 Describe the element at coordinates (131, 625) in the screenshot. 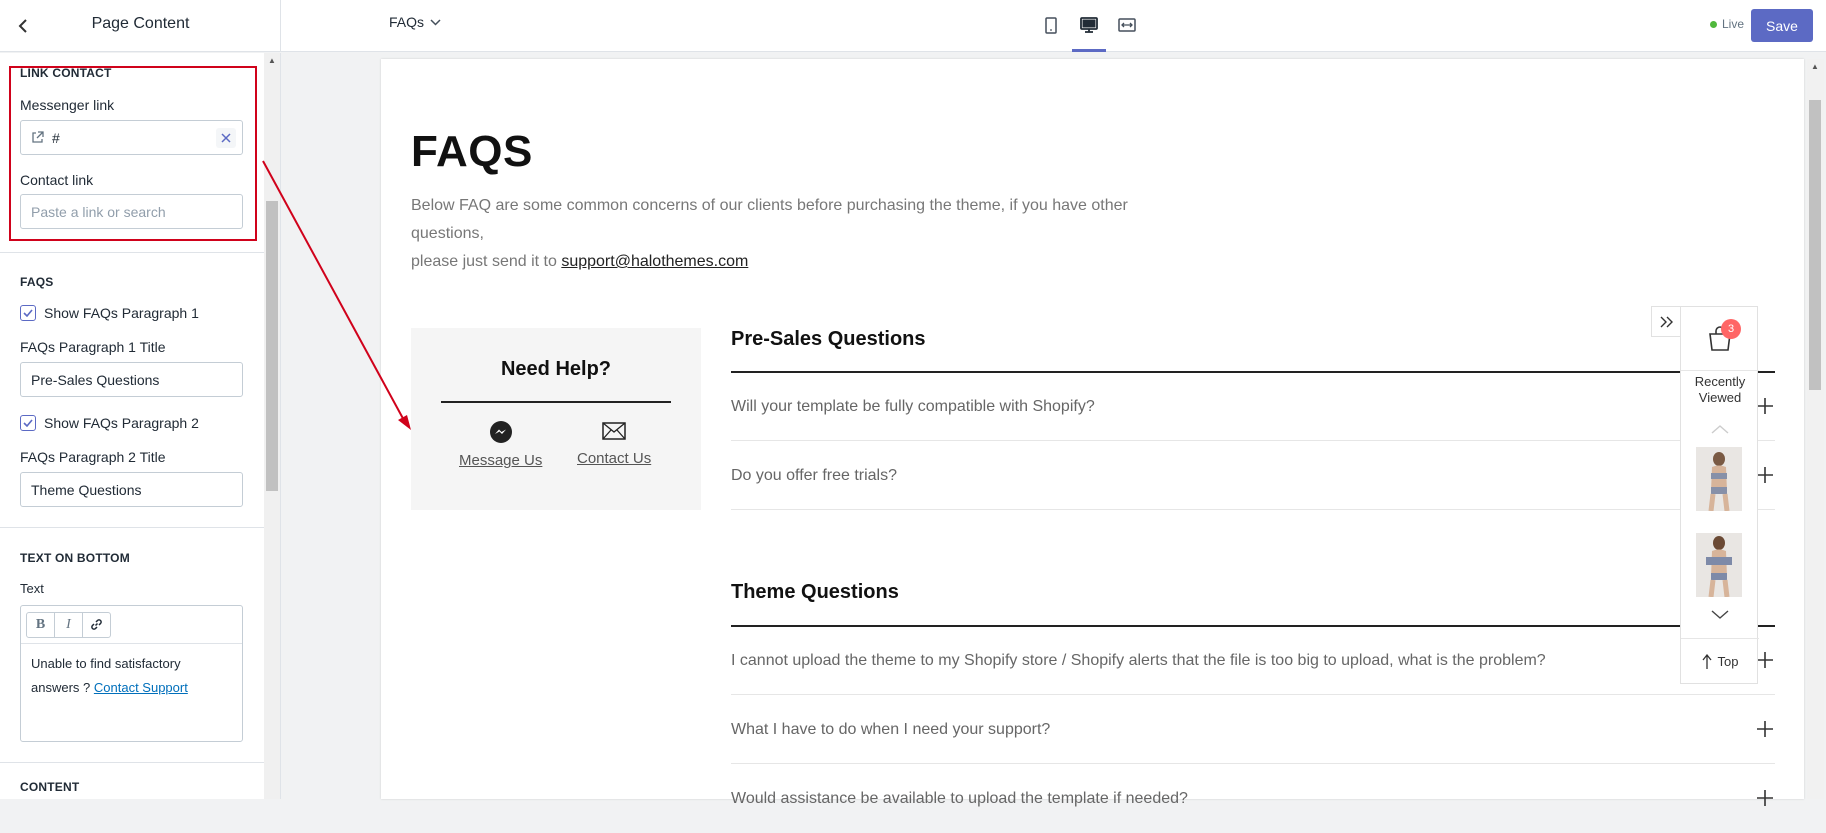

I see `rte-toolbar: B I` at that location.